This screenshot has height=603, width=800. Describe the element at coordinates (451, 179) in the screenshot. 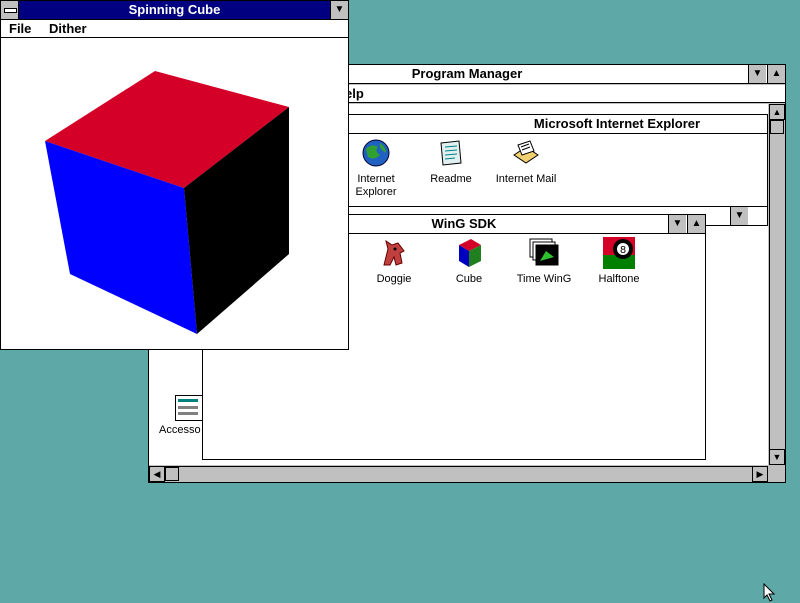

I see `readme-label: Readme` at that location.